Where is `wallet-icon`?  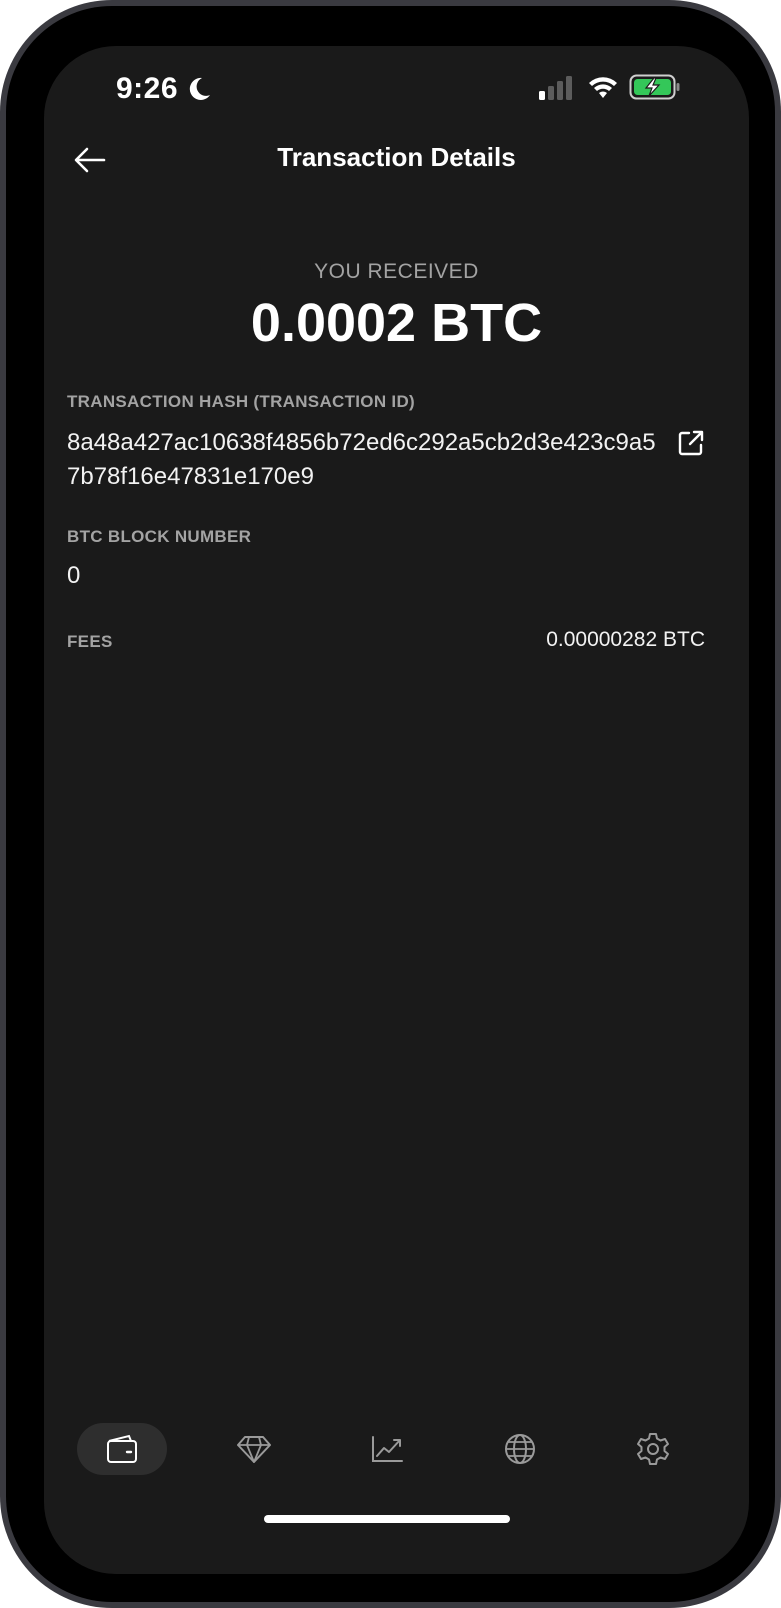
wallet-icon is located at coordinates (122, 1448).